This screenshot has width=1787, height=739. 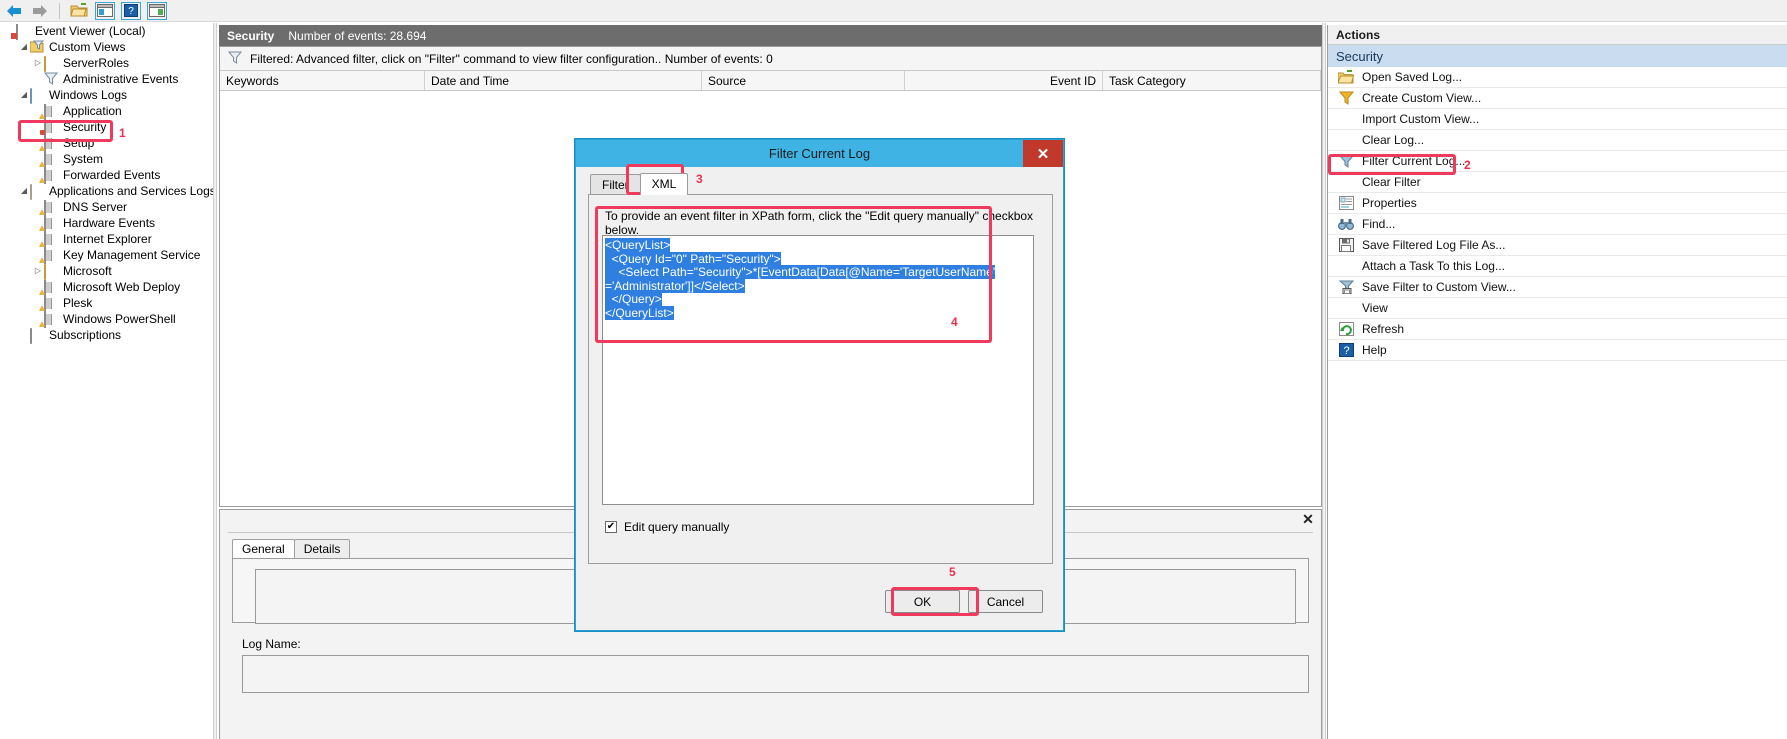 I want to click on column-header-event-id: Event ID, so click(x=1004, y=80).